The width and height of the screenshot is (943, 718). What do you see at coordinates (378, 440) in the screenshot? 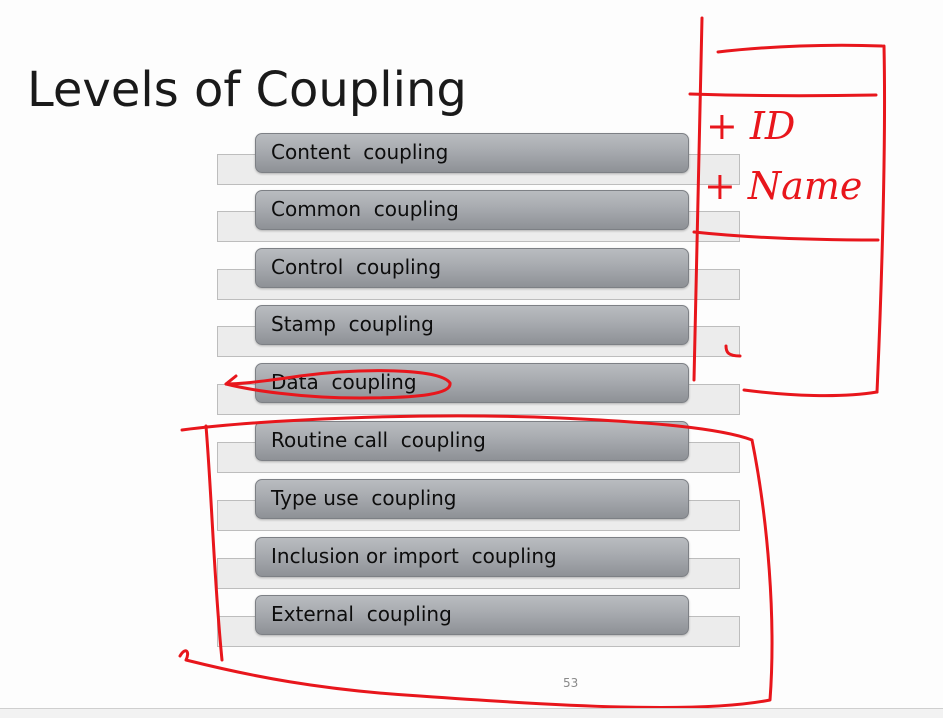
I see `level-label: Routine call coupling` at bounding box center [378, 440].